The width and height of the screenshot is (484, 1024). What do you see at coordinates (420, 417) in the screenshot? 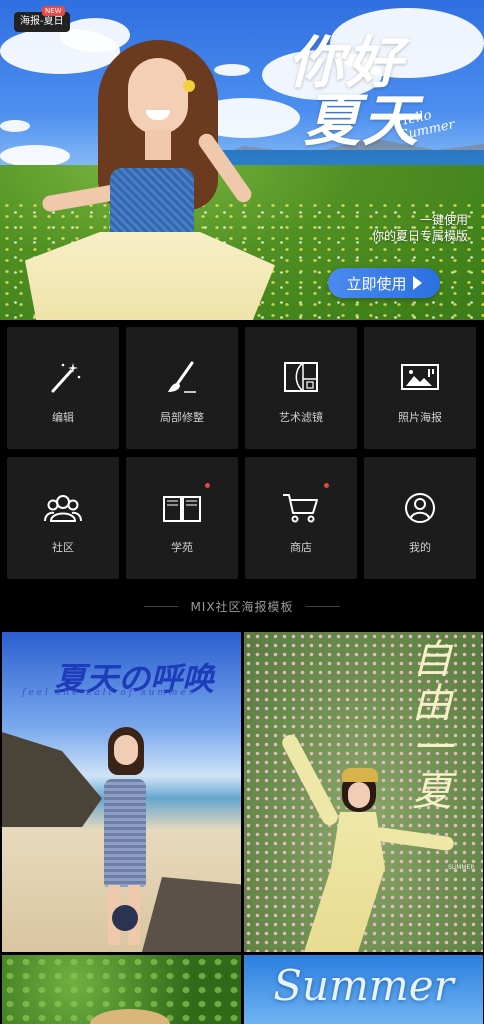
I see `tool-label: 照片海报` at bounding box center [420, 417].